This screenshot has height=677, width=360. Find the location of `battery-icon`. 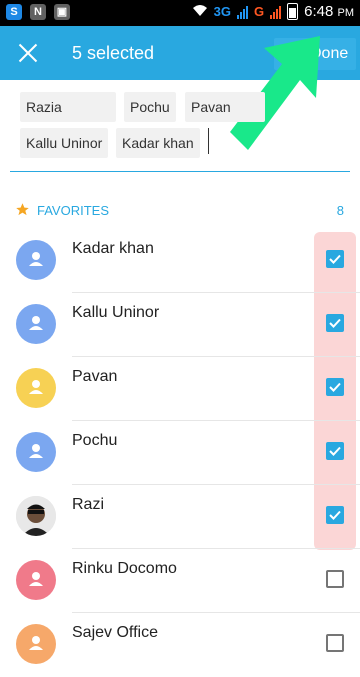

battery-icon is located at coordinates (293, 11).